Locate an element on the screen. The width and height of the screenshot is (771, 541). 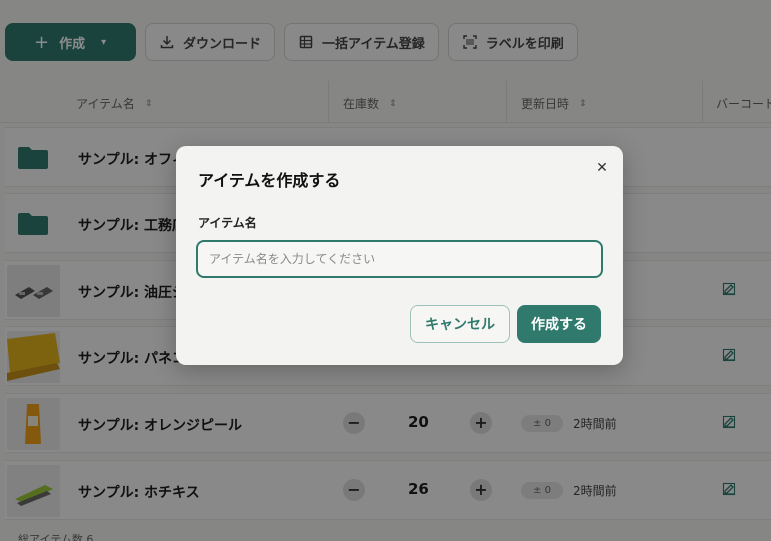
dialog-title: アイテムを作成する is located at coordinates (269, 180).